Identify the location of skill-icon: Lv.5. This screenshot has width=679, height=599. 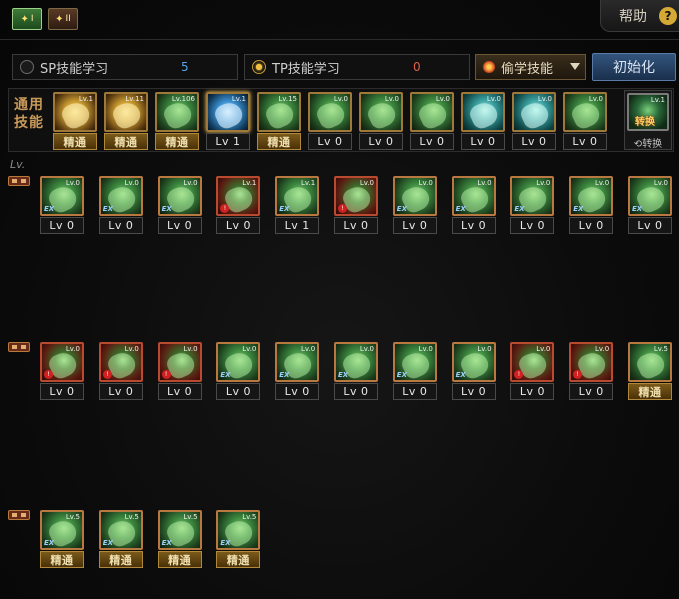
(650, 362).